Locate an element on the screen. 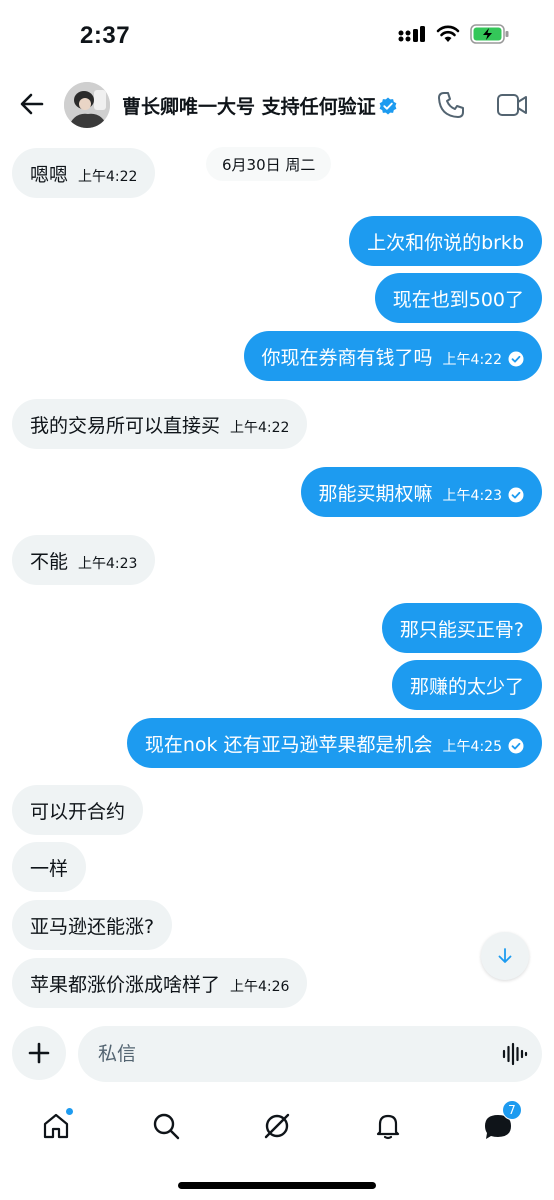 Image resolution: width=554 pixels, height=1200 pixels. message-text: 可以开合约 is located at coordinates (78, 811).